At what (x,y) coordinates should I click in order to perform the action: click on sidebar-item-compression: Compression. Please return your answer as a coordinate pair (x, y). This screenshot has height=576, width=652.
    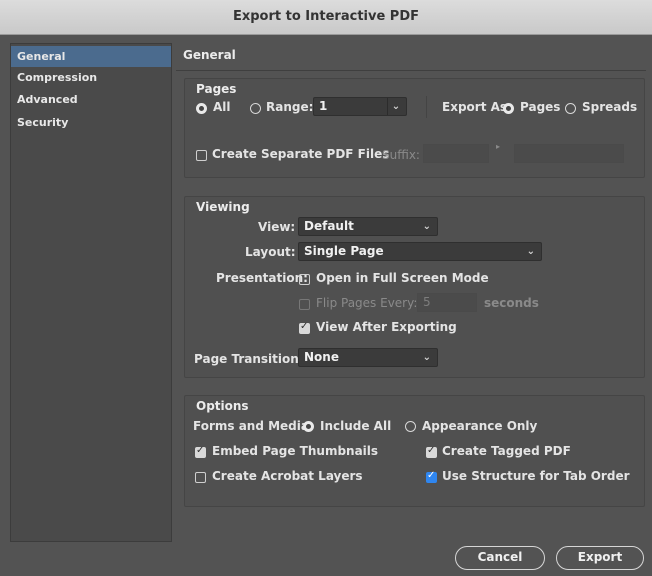
    Looking at the image, I should click on (91, 77).